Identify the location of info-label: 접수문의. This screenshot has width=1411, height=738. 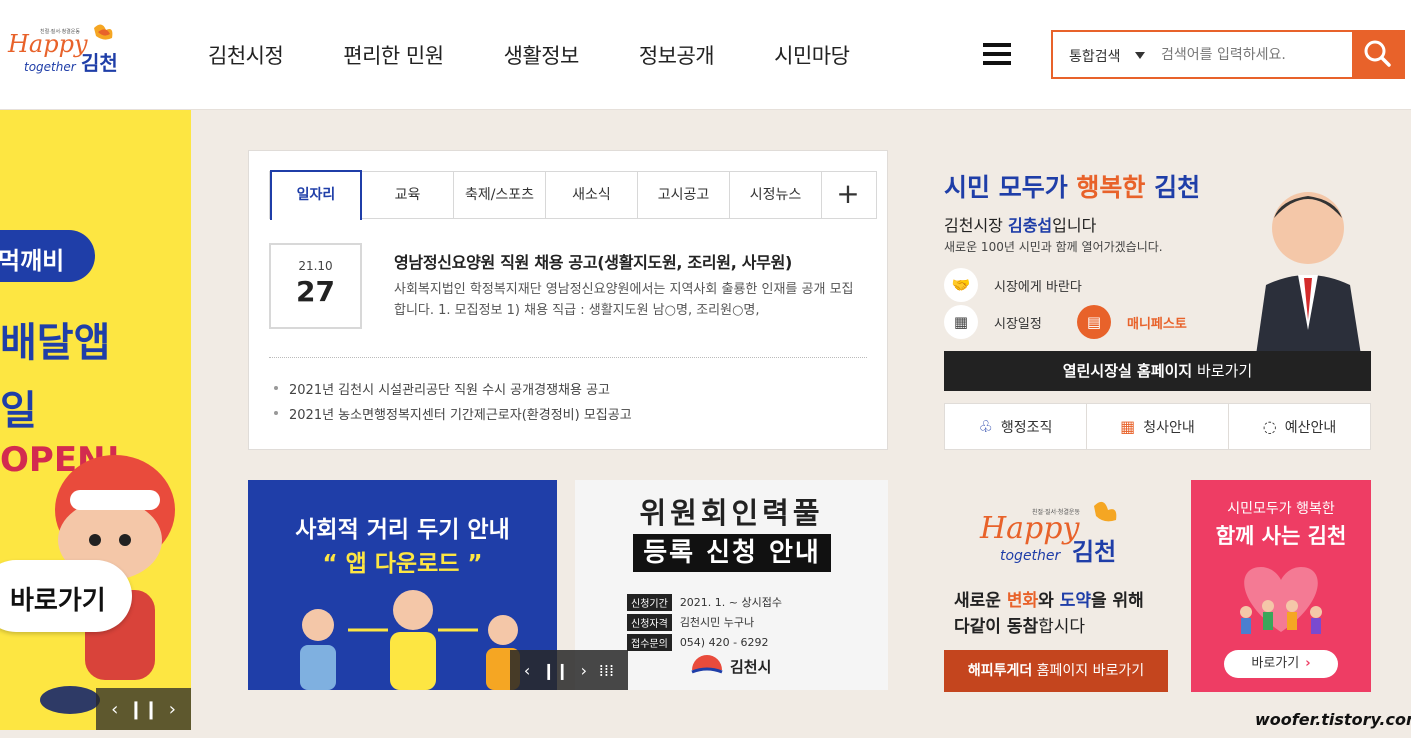
(649, 642).